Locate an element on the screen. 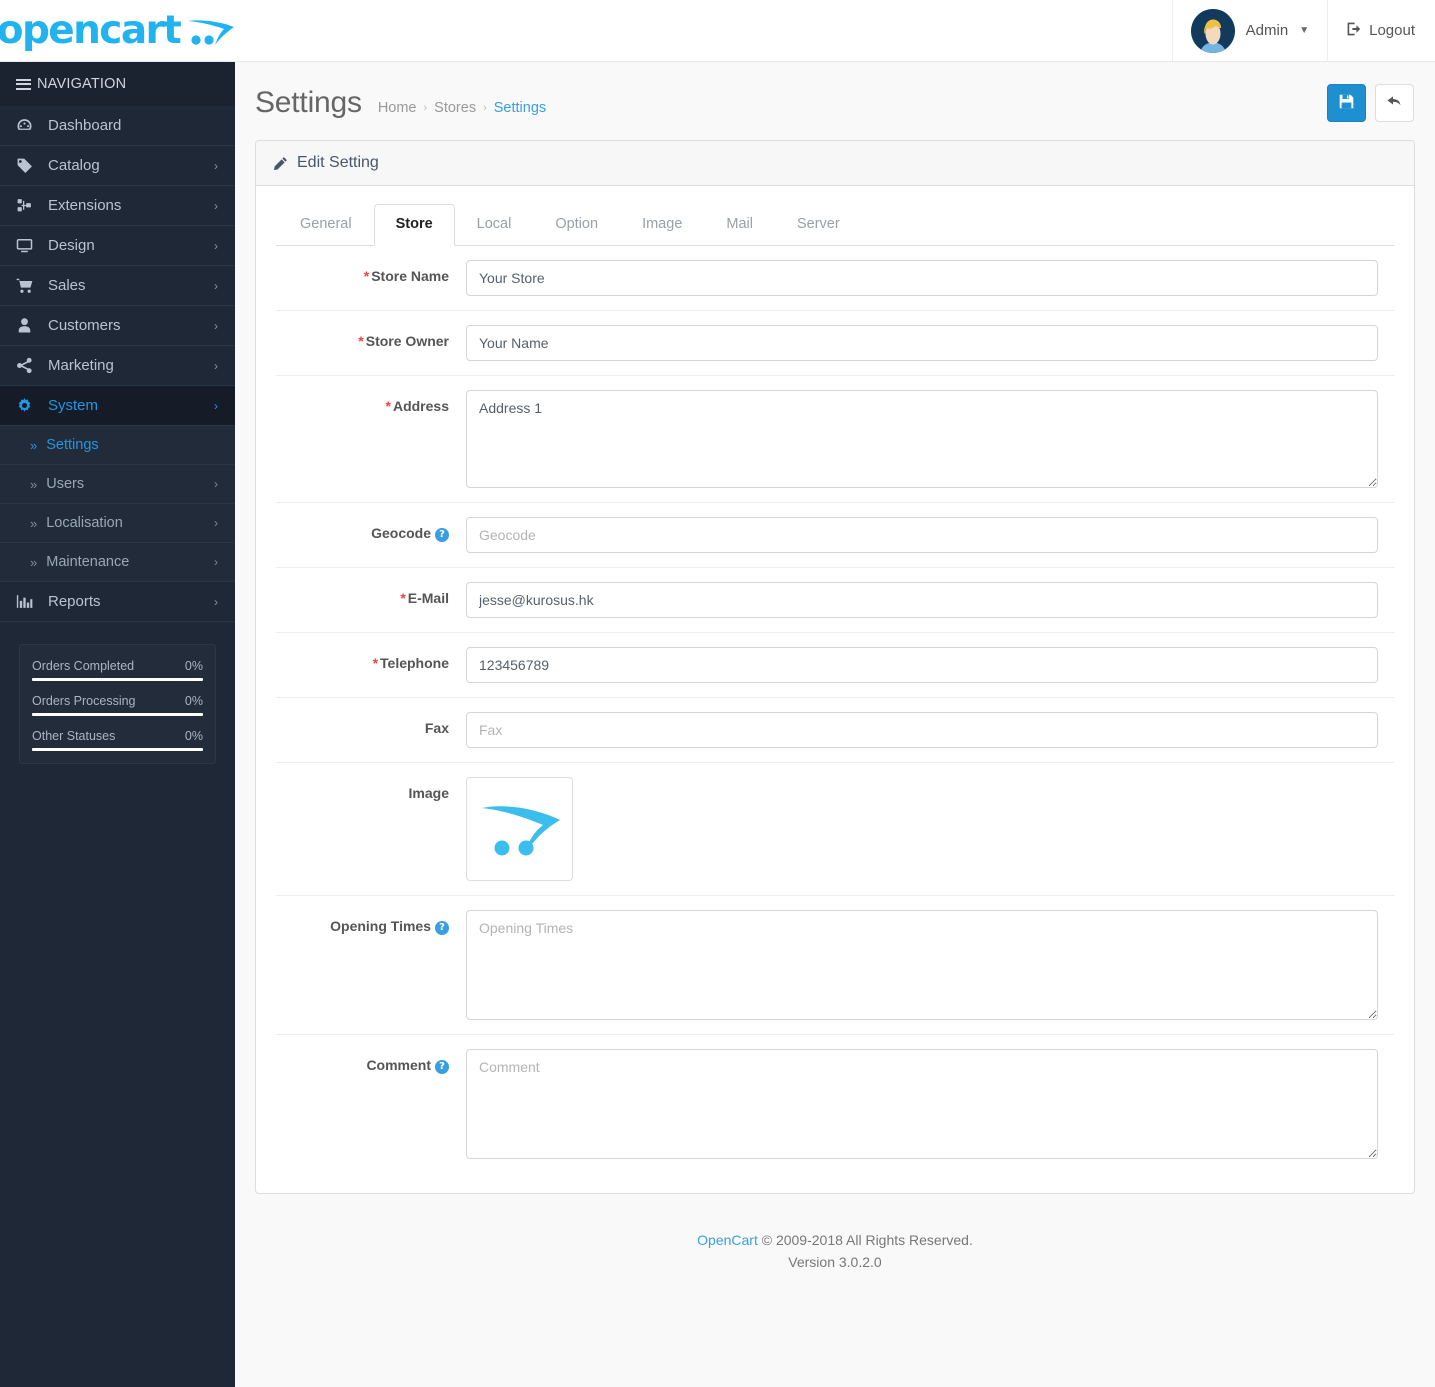 This screenshot has height=1387, width=1435. sidebar-item-reports: Reports › is located at coordinates (117, 602).